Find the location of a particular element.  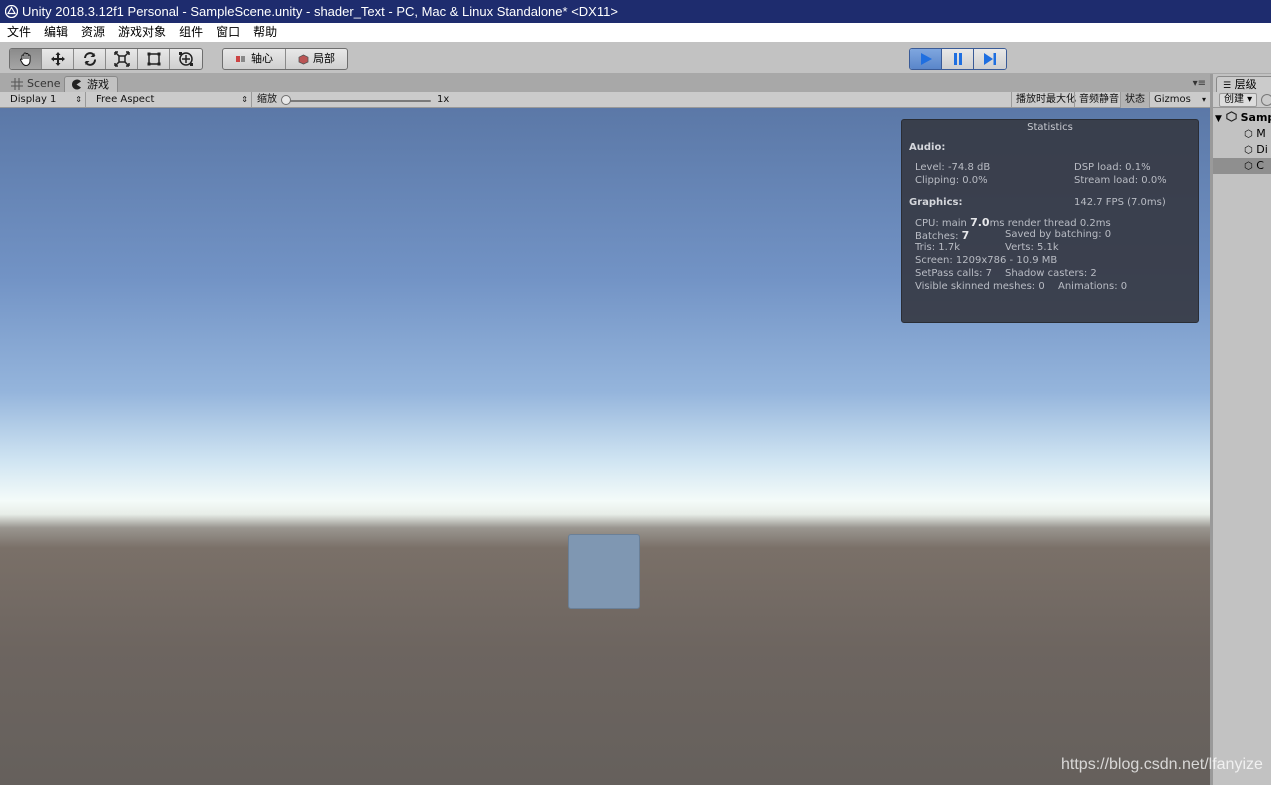

expand-triangle-icon: ▼ is located at coordinates (1218, 119).